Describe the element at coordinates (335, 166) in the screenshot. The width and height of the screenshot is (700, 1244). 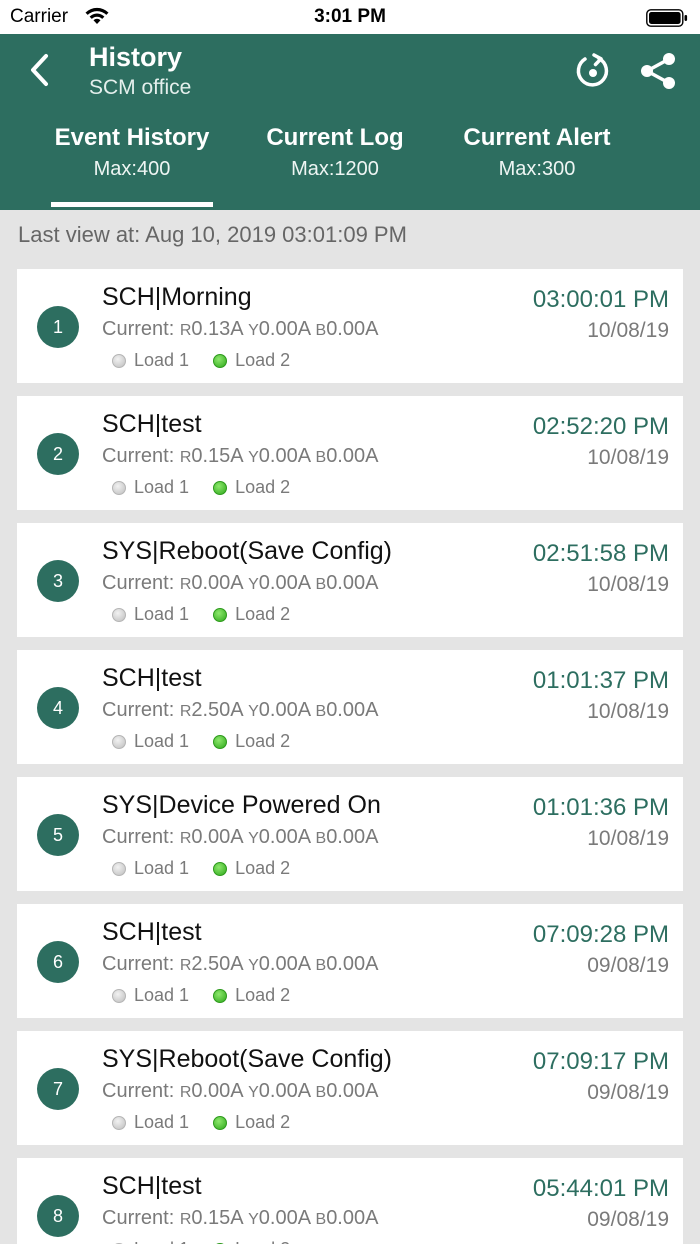
I see `tab-current-log: Current Log Max:1200` at that location.